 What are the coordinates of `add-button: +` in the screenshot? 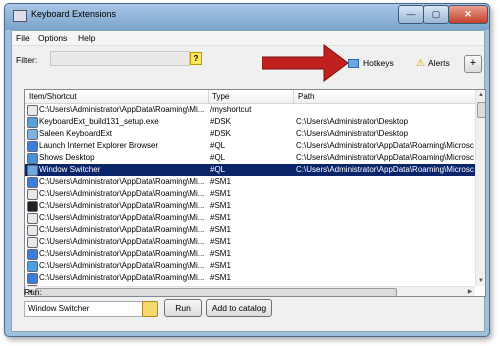 It's located at (473, 64).